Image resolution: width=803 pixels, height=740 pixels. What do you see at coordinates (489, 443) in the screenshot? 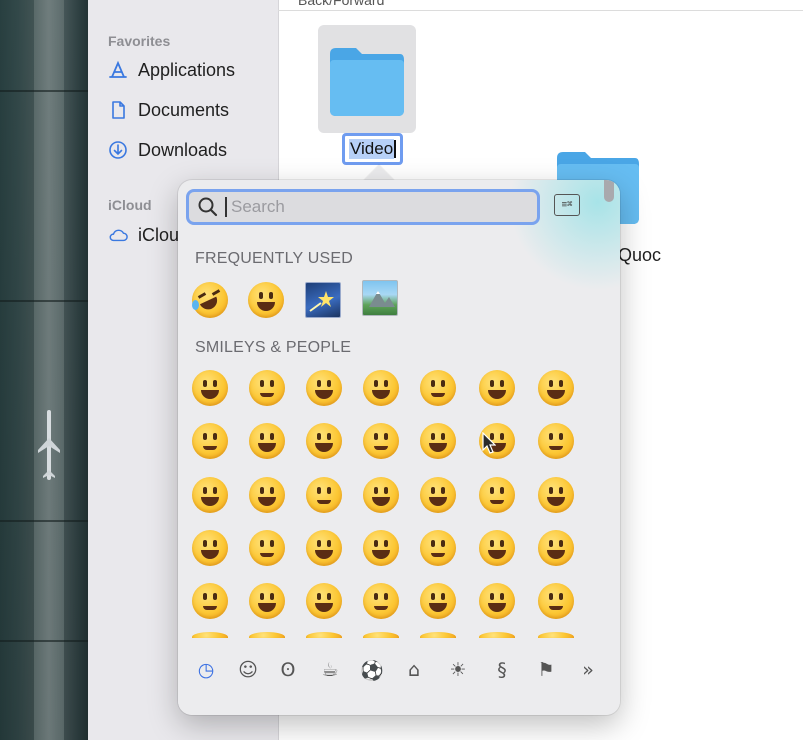
I see `mouse-pointer-icon` at bounding box center [489, 443].